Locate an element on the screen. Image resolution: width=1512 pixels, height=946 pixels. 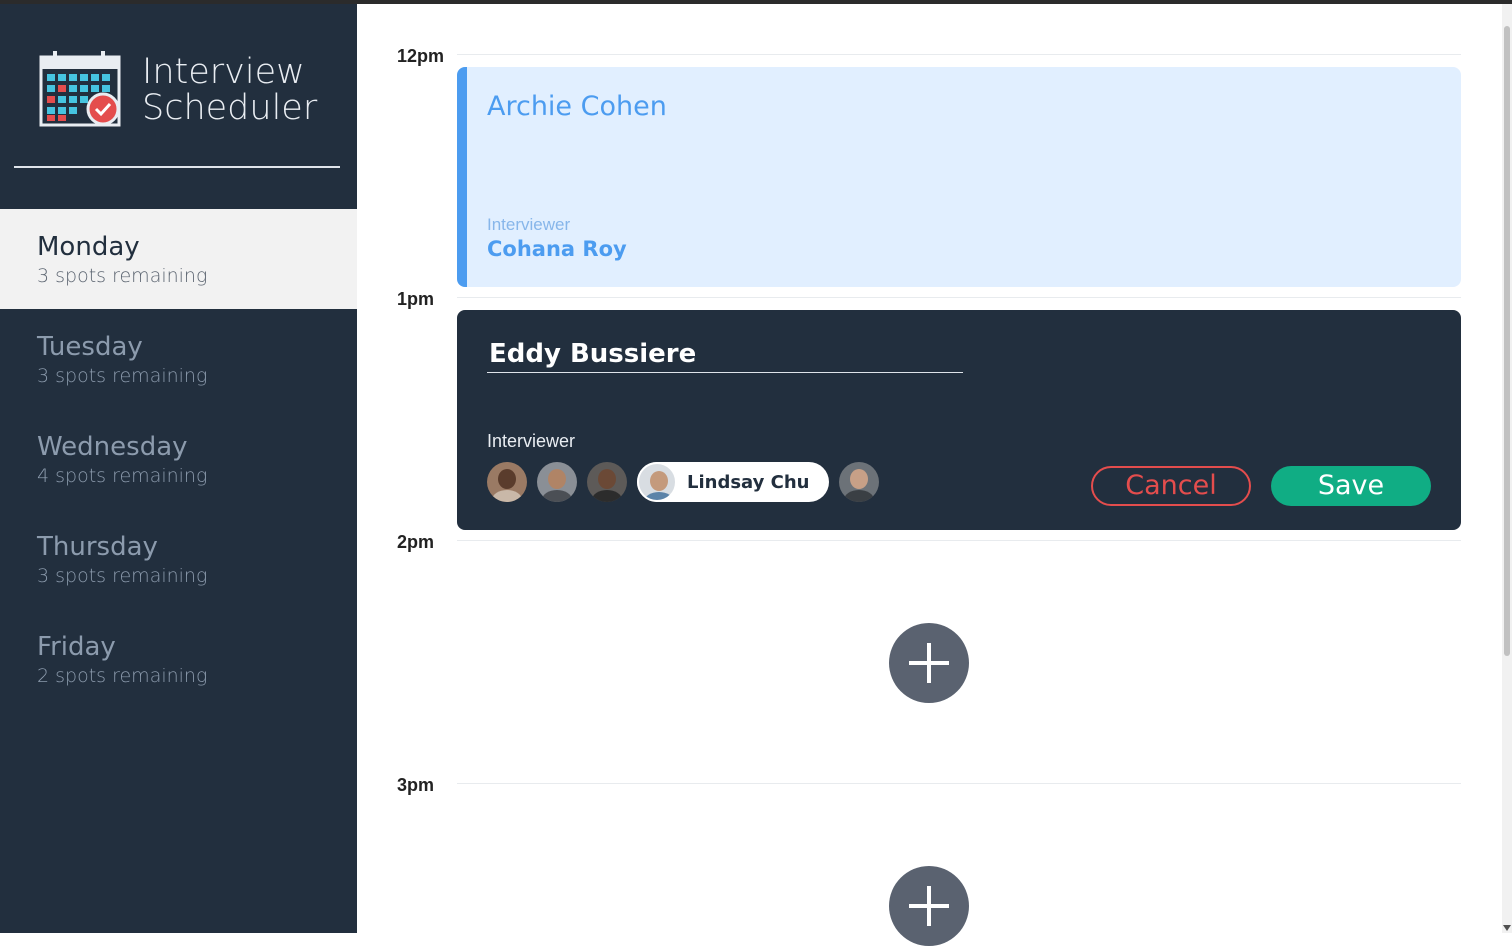
day-spots: 2 spots remaining is located at coordinates (122, 676).